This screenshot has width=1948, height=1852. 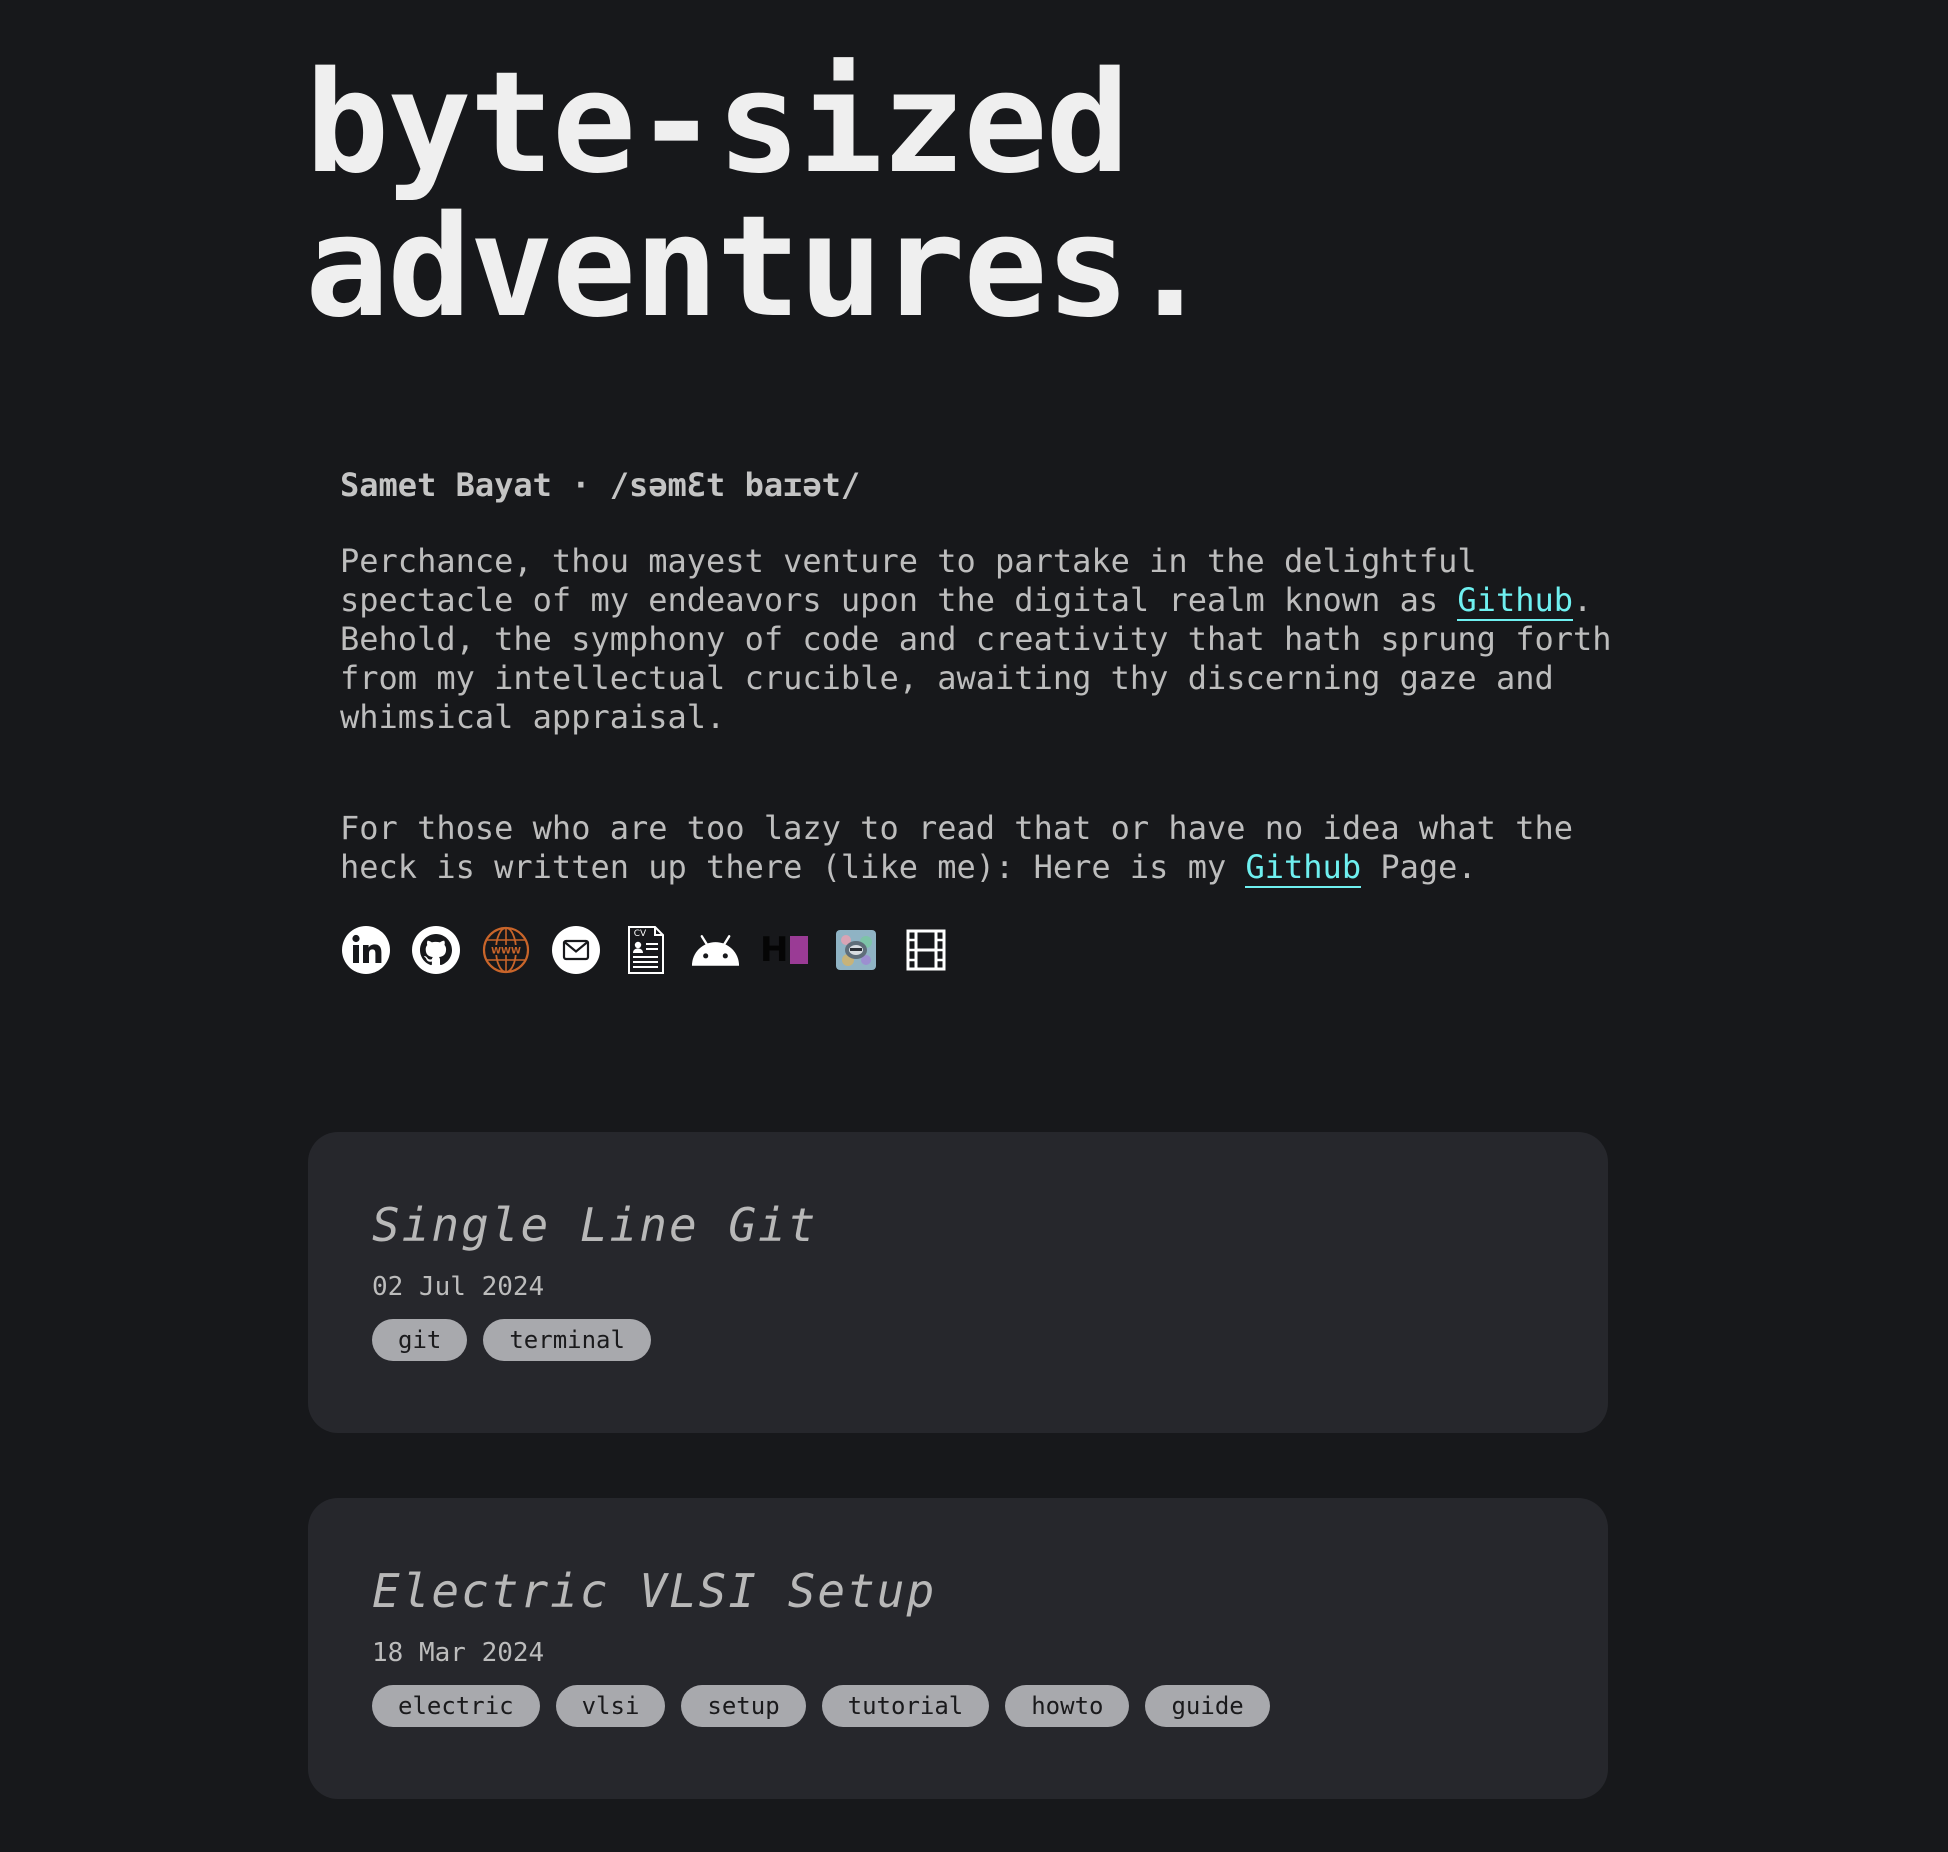 I want to click on email-icon, so click(x=575, y=950).